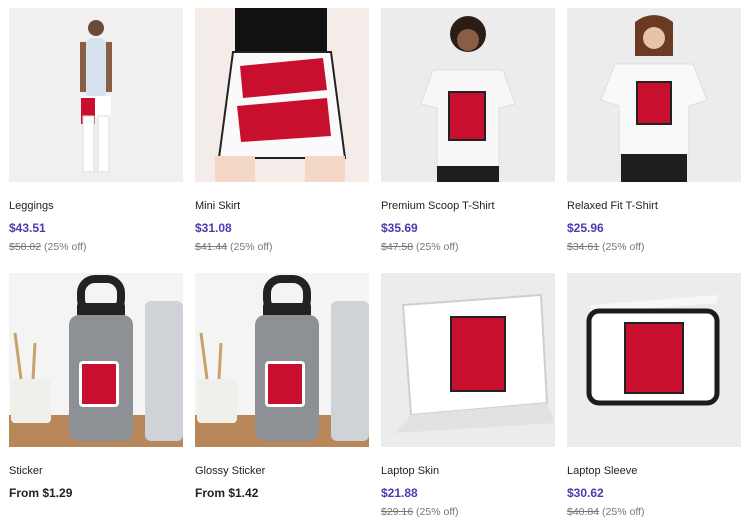 The height and width of the screenshot is (530, 750). What do you see at coordinates (399, 228) in the screenshot?
I see `product-price: $35.69` at bounding box center [399, 228].